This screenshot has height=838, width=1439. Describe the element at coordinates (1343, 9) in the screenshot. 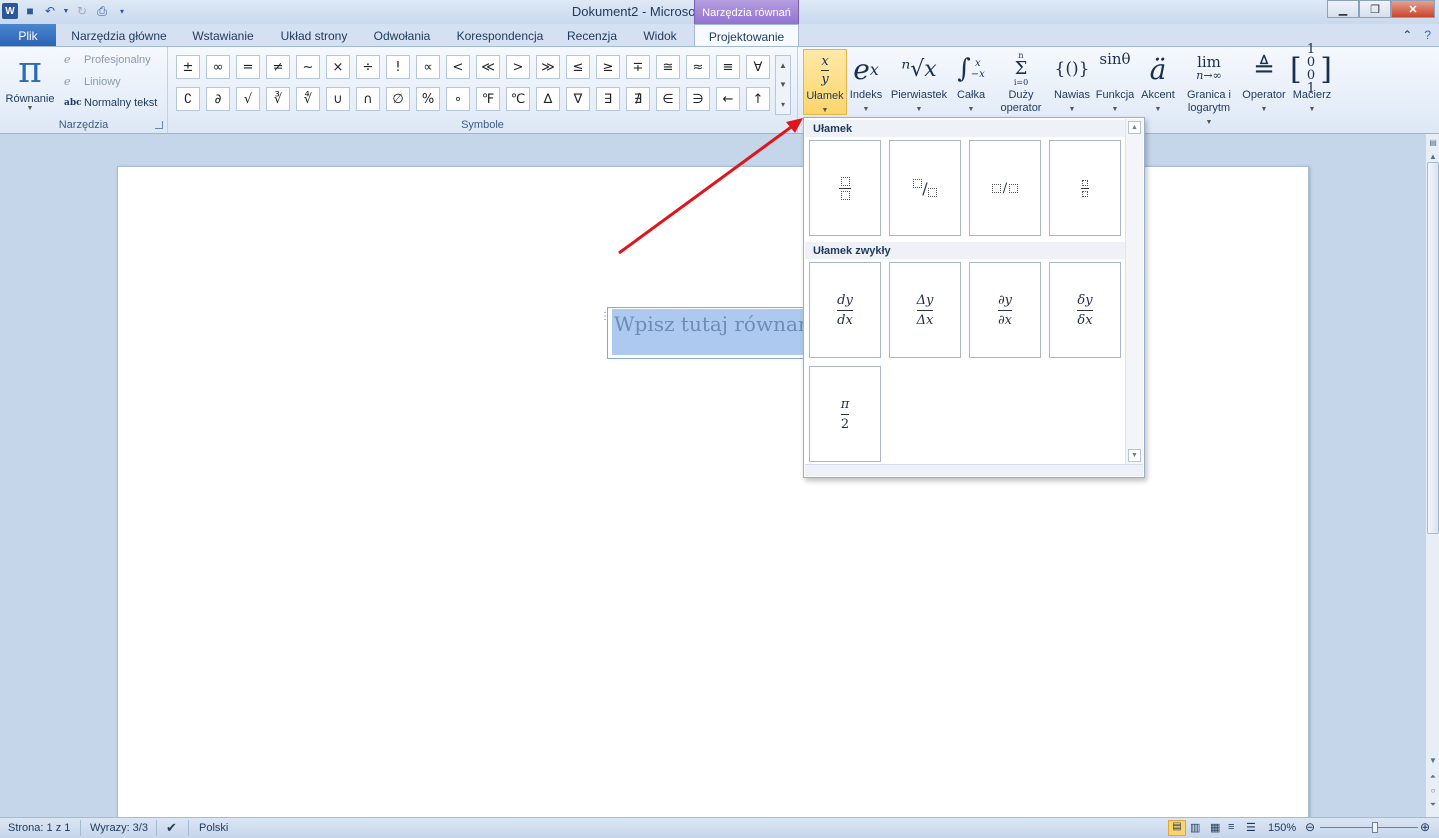

I see `minimize-icon: ▁` at that location.